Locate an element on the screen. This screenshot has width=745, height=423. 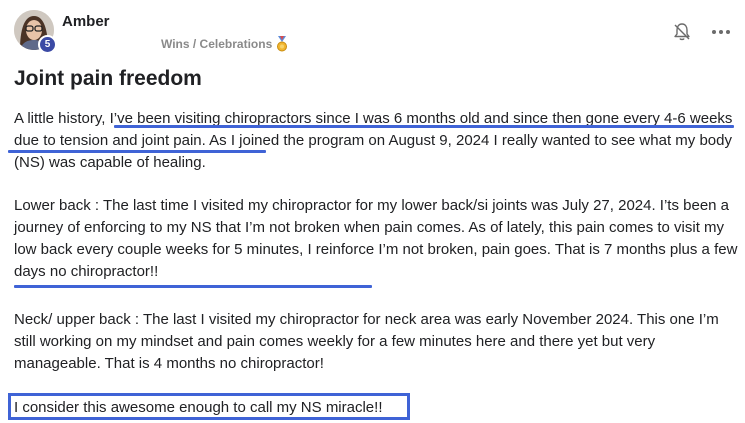
bell-off-icon is located at coordinates (682, 32).